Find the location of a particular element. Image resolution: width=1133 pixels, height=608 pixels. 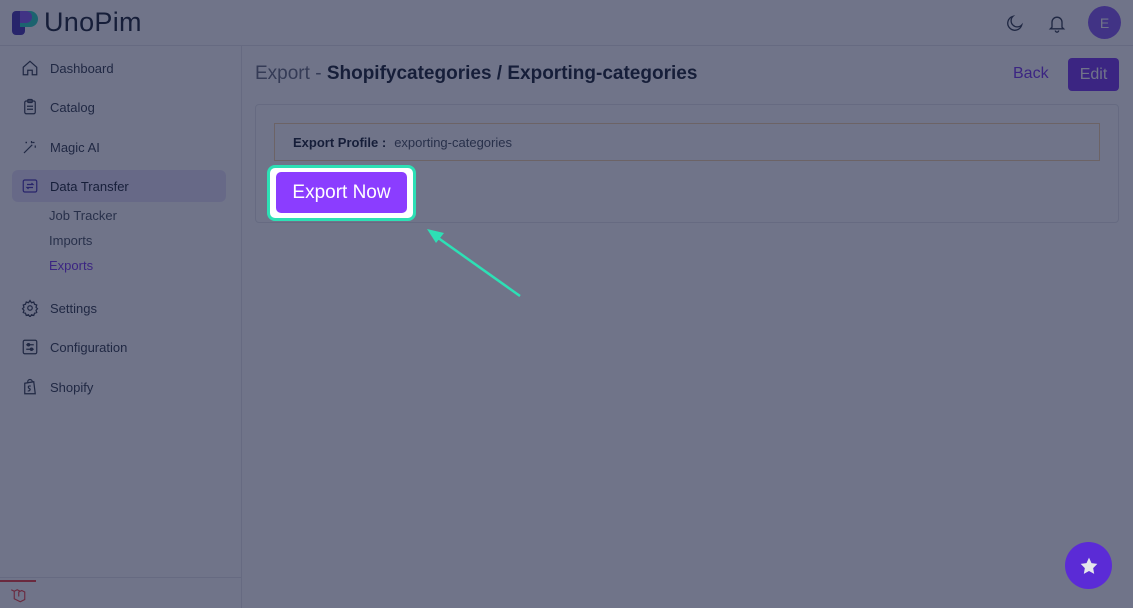

sidebar-item-magic-ai: Magic AI is located at coordinates (119, 147).